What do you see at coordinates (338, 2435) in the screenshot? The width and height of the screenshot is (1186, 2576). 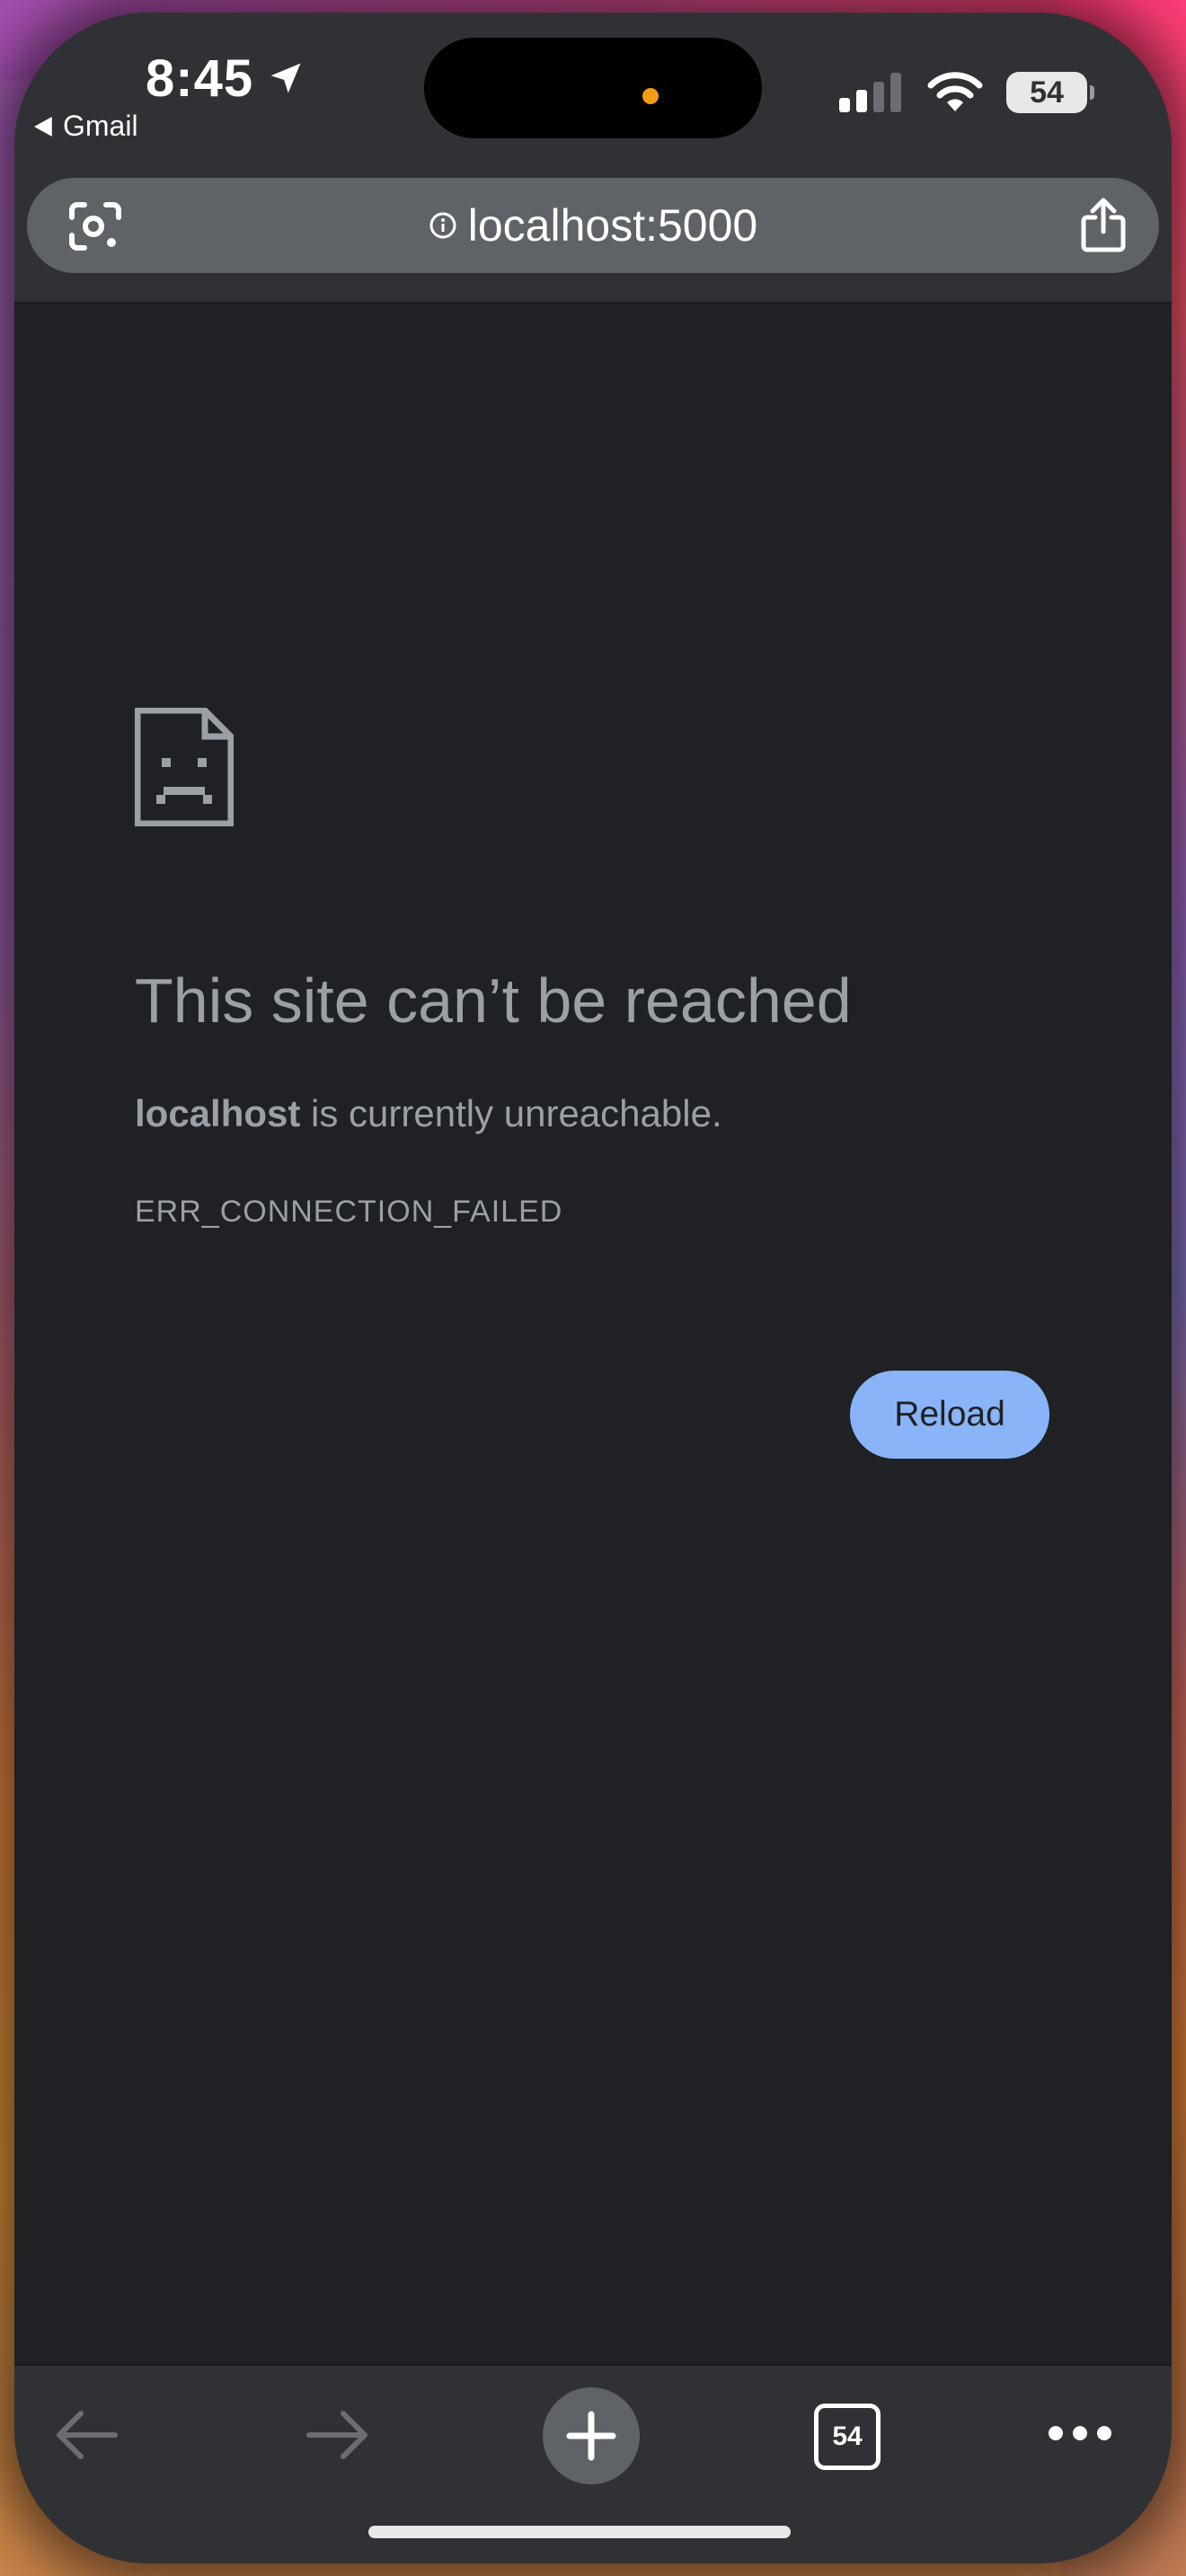 I see `forward-arrow-icon` at bounding box center [338, 2435].